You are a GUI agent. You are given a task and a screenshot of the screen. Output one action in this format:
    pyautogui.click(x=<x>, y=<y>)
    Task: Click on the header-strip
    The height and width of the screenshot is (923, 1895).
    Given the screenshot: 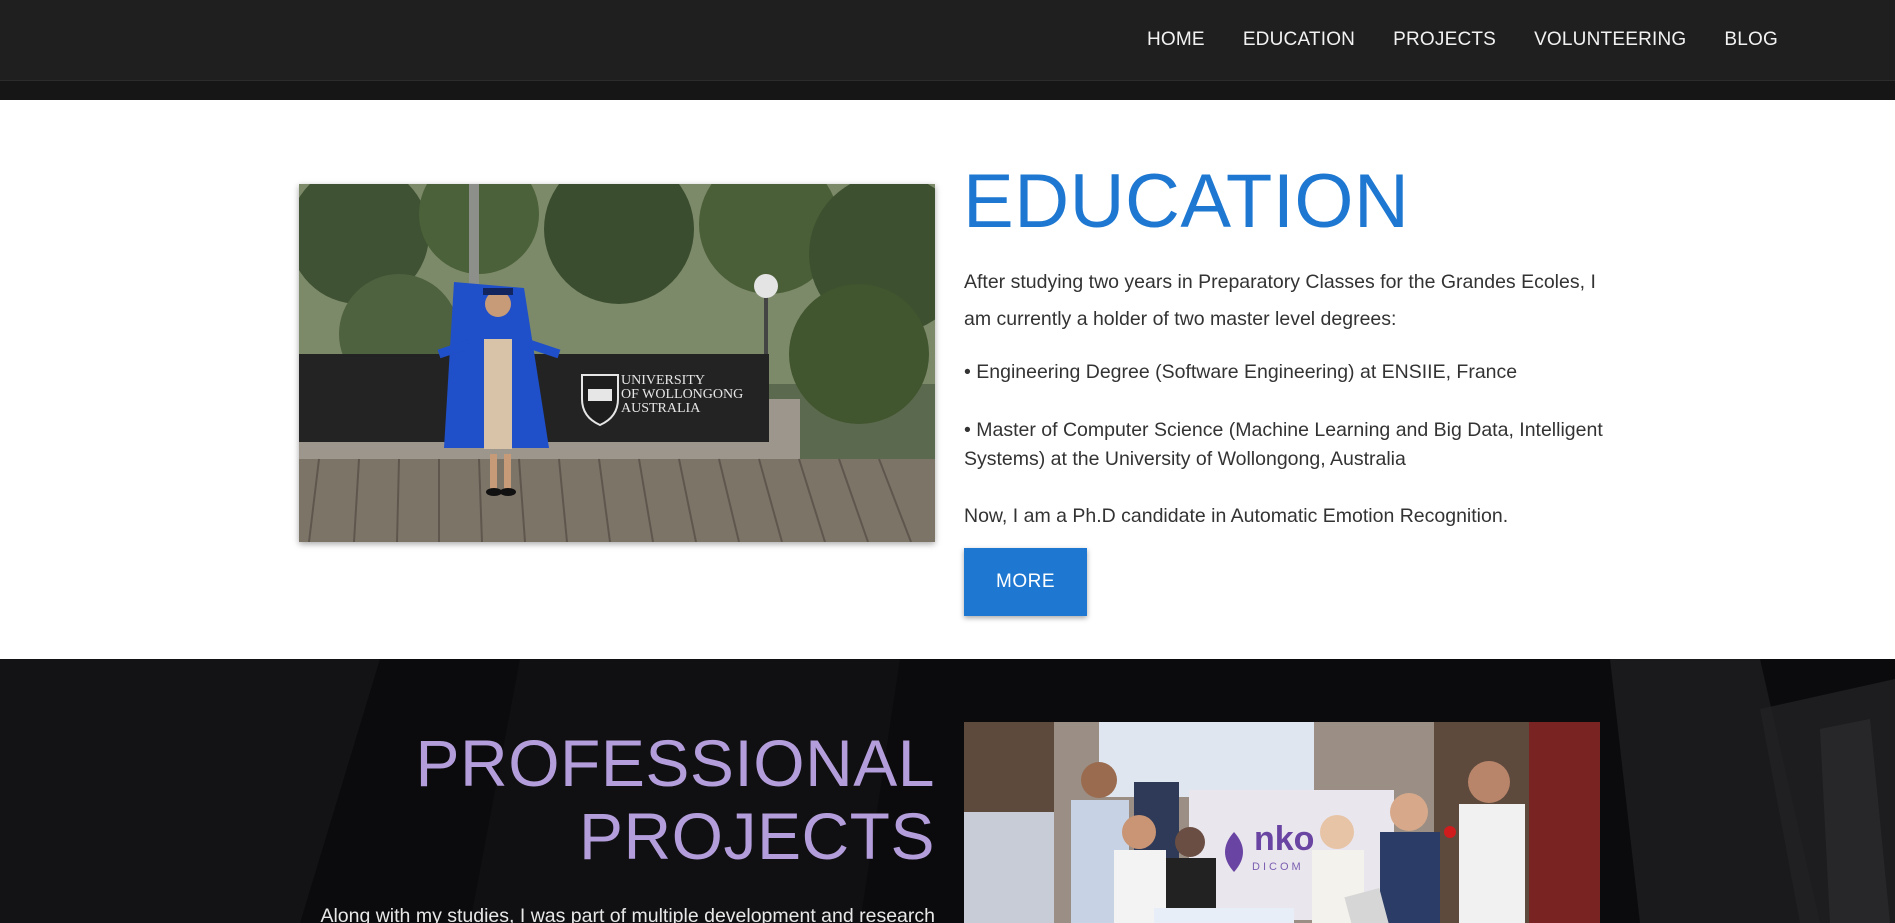 What is the action you would take?
    pyautogui.click(x=947, y=90)
    